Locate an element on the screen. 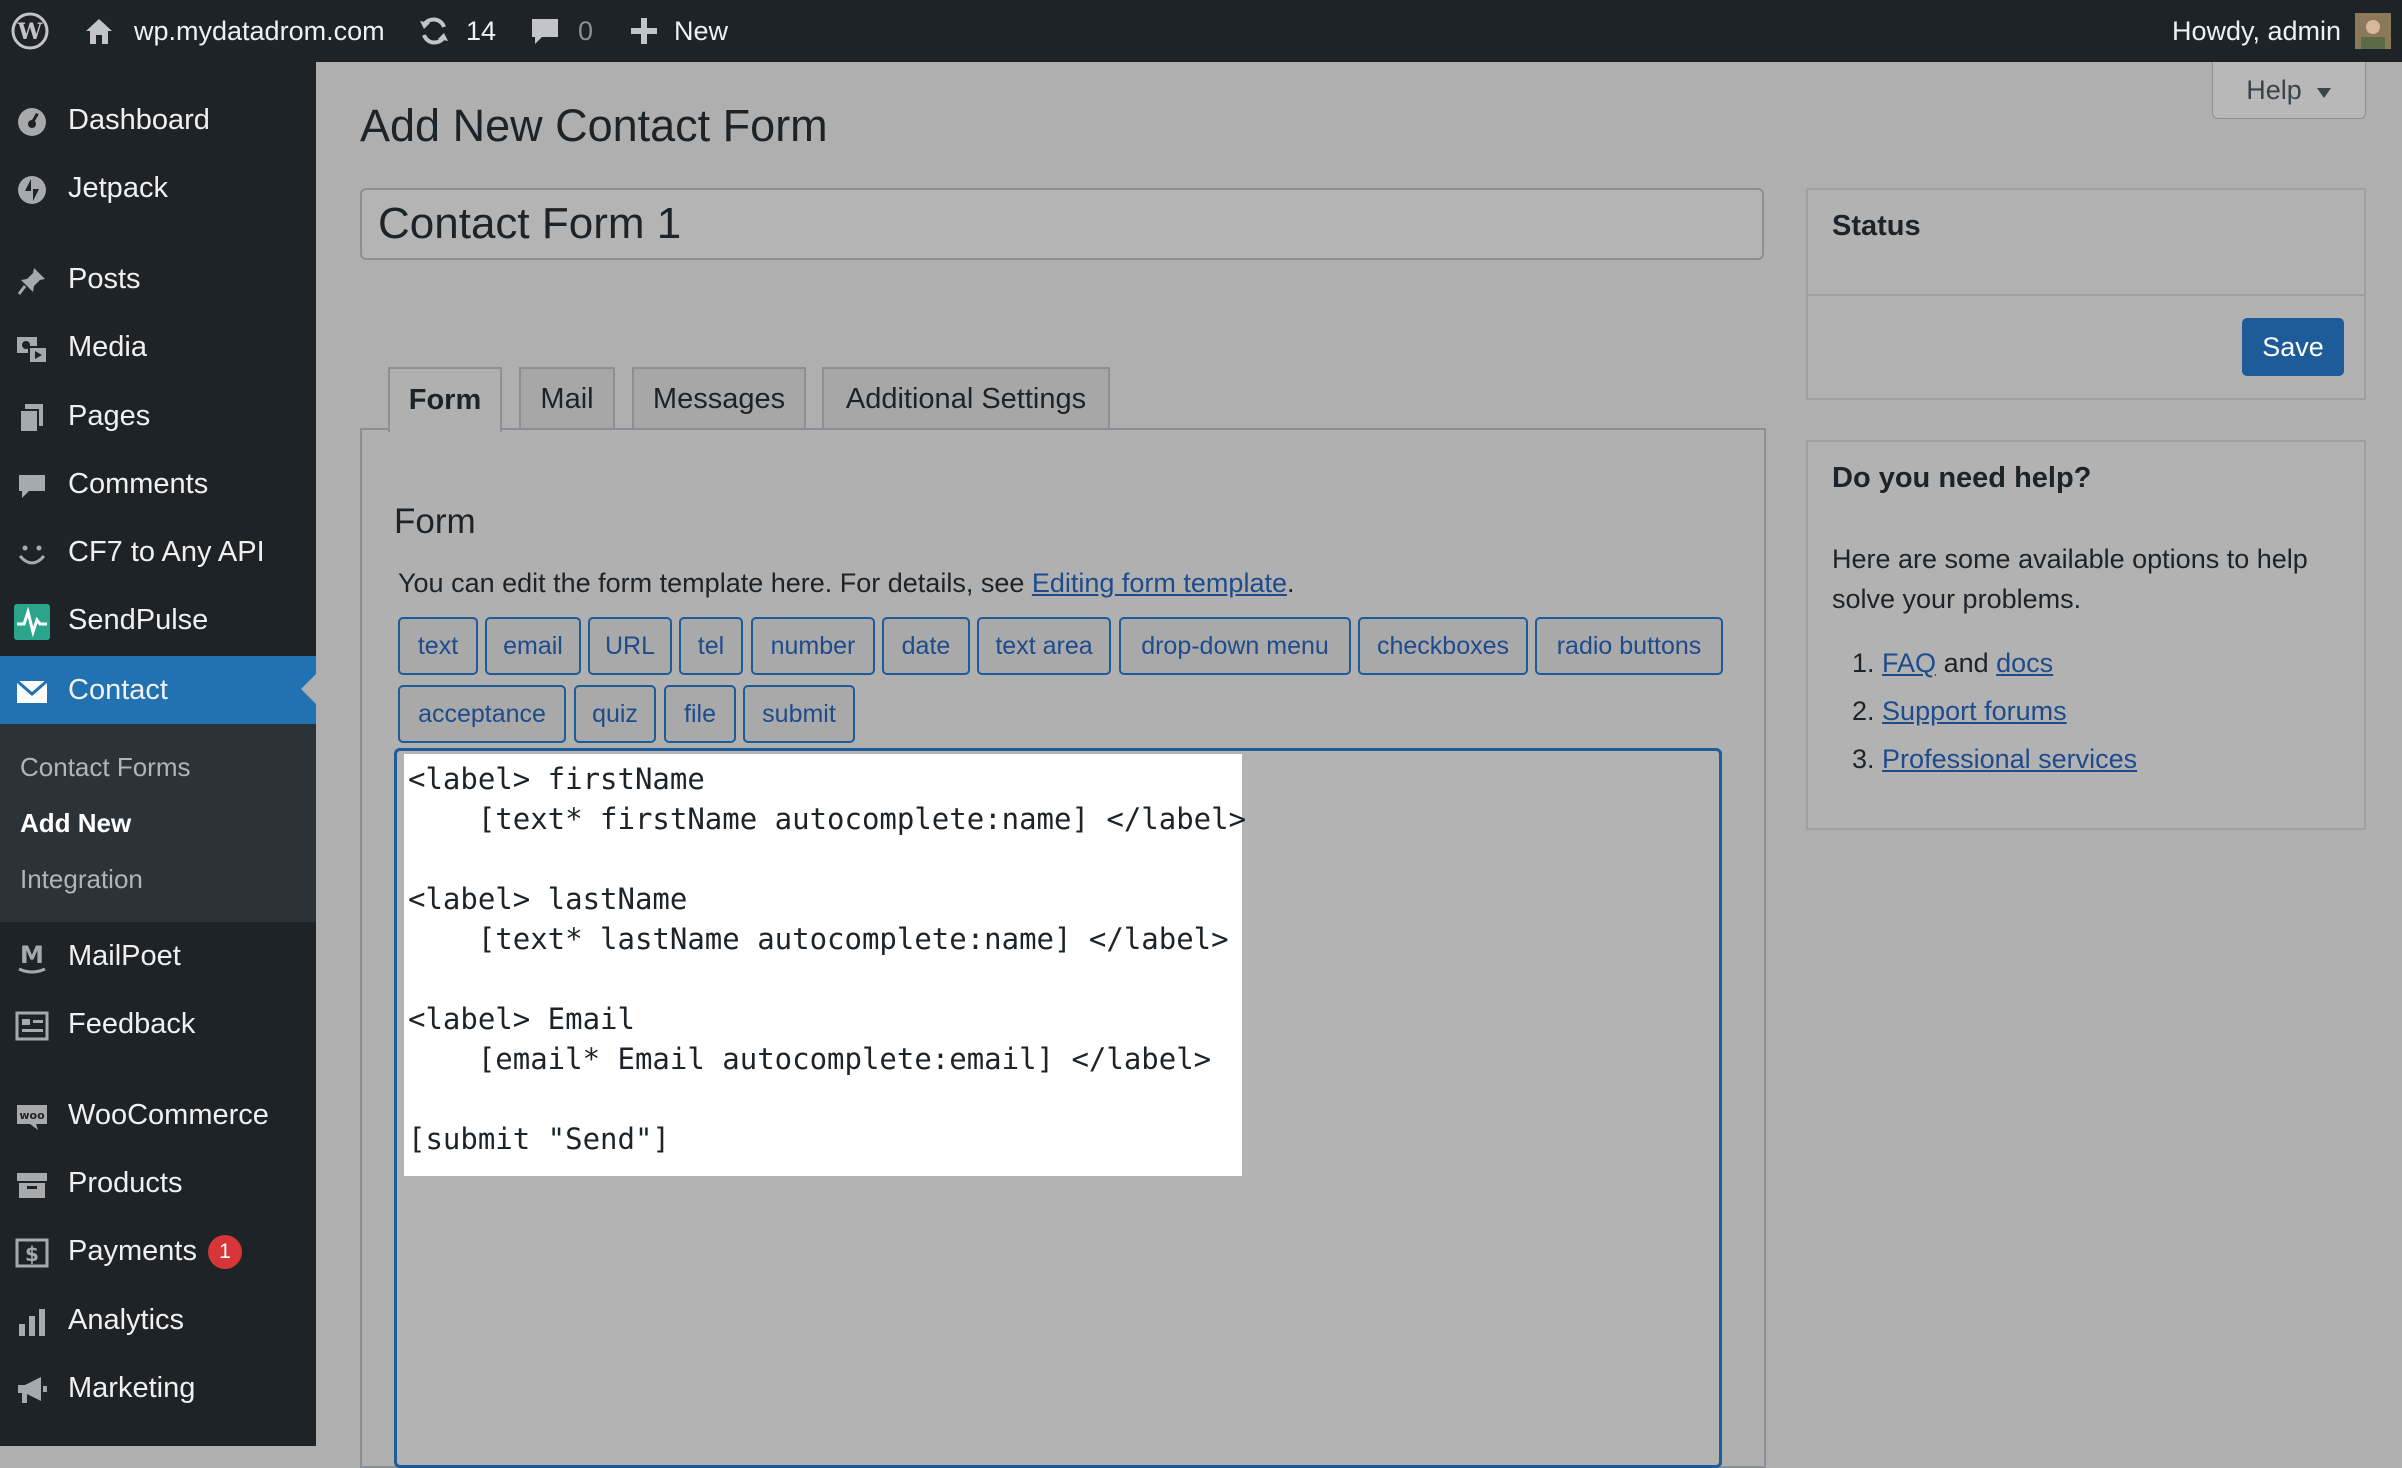 The height and width of the screenshot is (1468, 2402). tag-button-checkboxes: checkboxes is located at coordinates (1443, 646).